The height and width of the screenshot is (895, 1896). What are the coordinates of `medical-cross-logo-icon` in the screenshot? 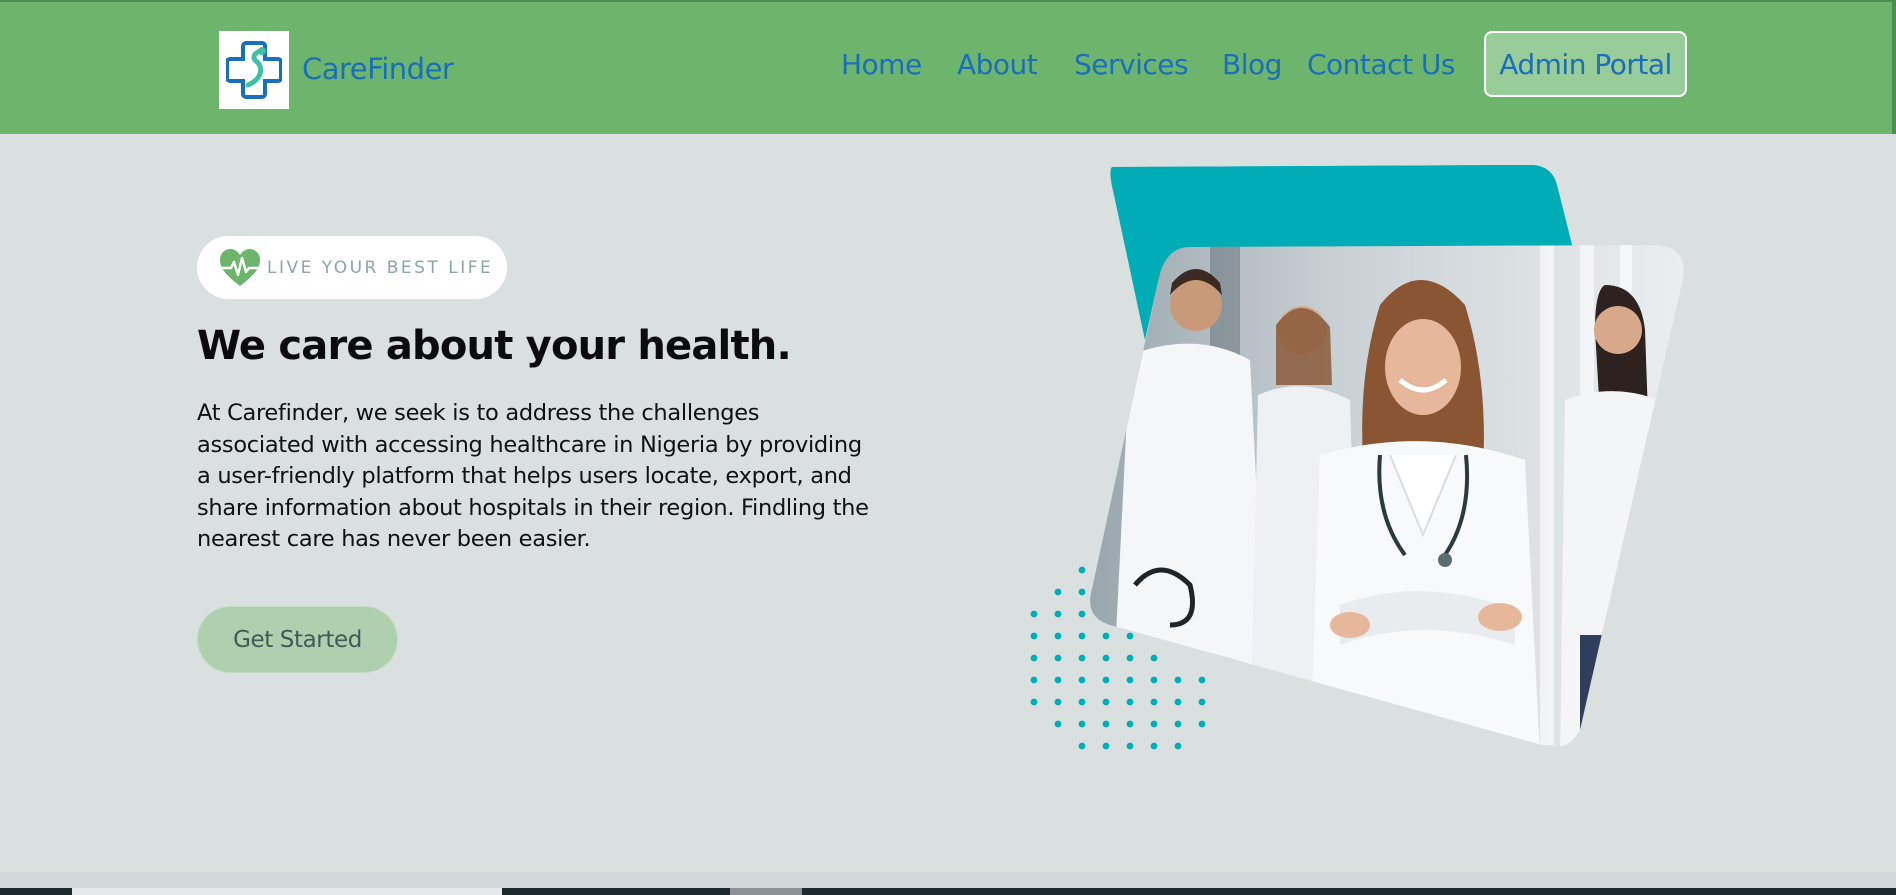 It's located at (254, 70).